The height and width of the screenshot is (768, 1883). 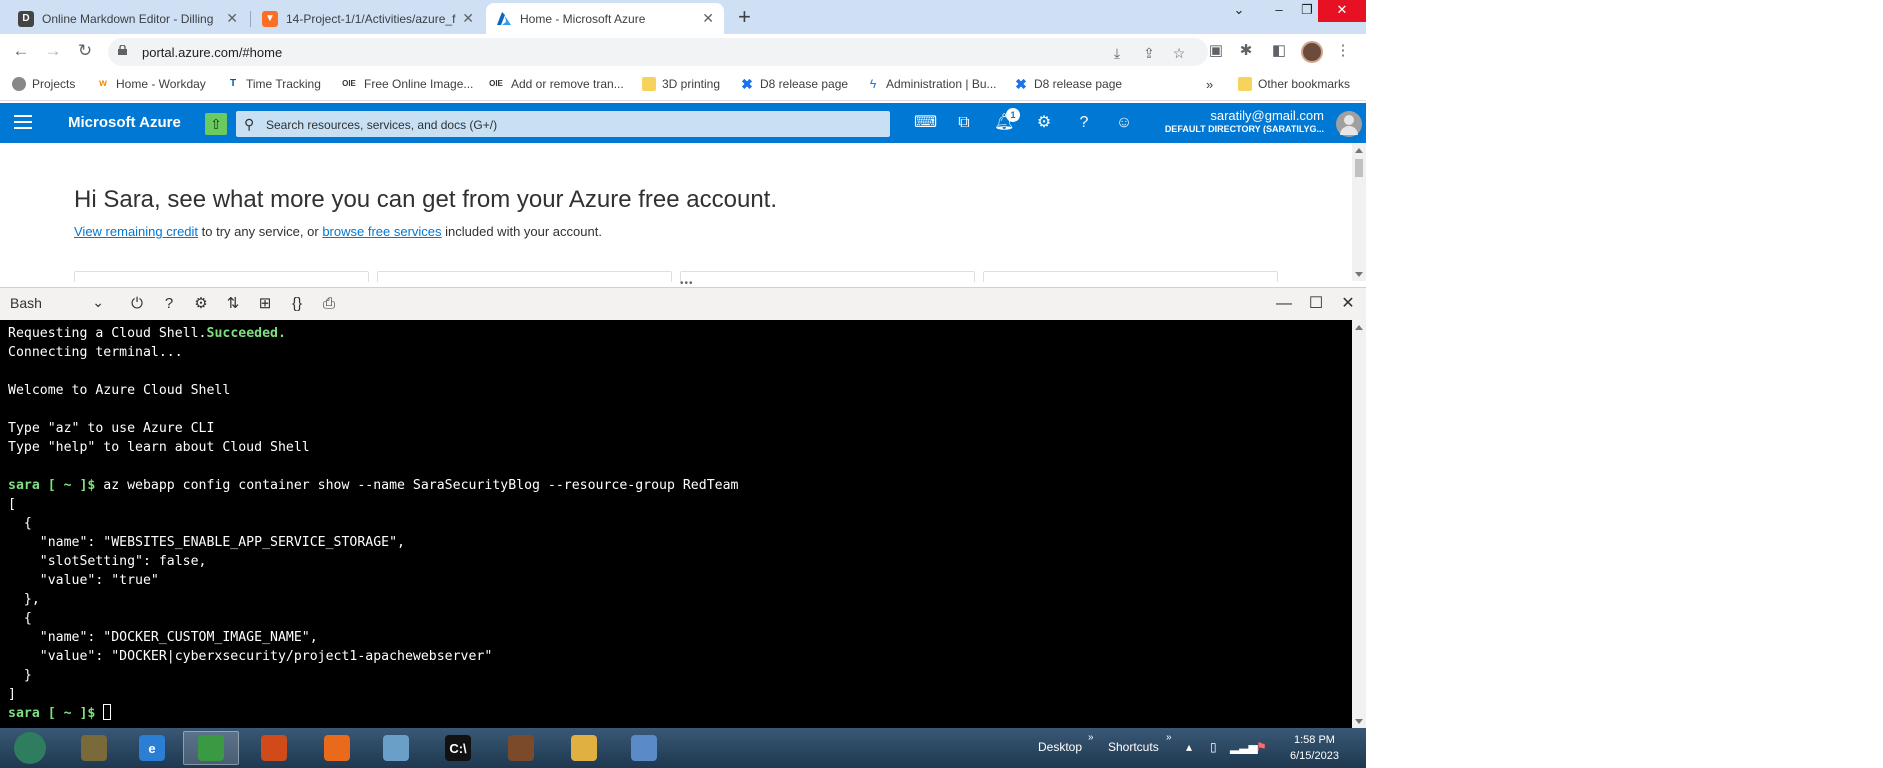 What do you see at coordinates (26, 18) in the screenshot?
I see `dillinger-icon: D` at bounding box center [26, 18].